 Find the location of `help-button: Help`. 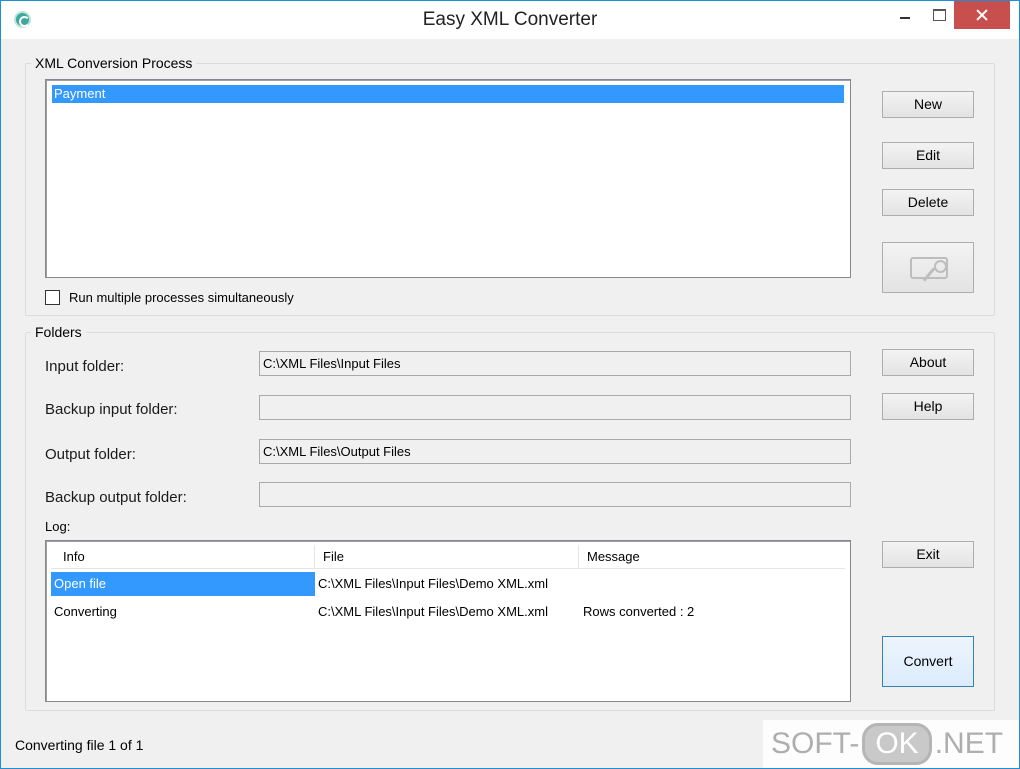

help-button: Help is located at coordinates (928, 406).